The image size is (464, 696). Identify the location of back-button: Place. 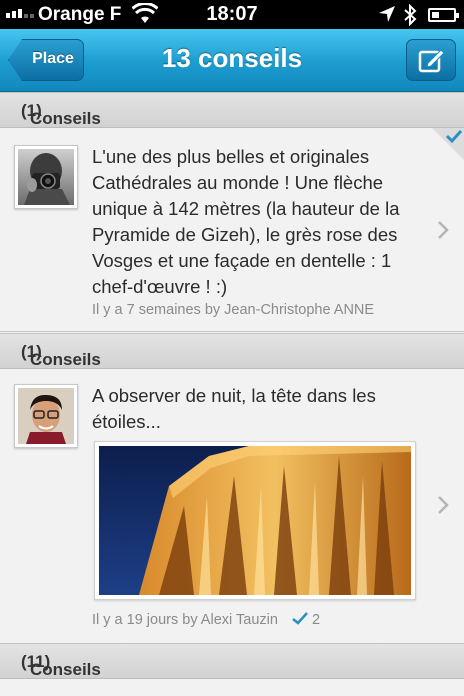
(46, 60).